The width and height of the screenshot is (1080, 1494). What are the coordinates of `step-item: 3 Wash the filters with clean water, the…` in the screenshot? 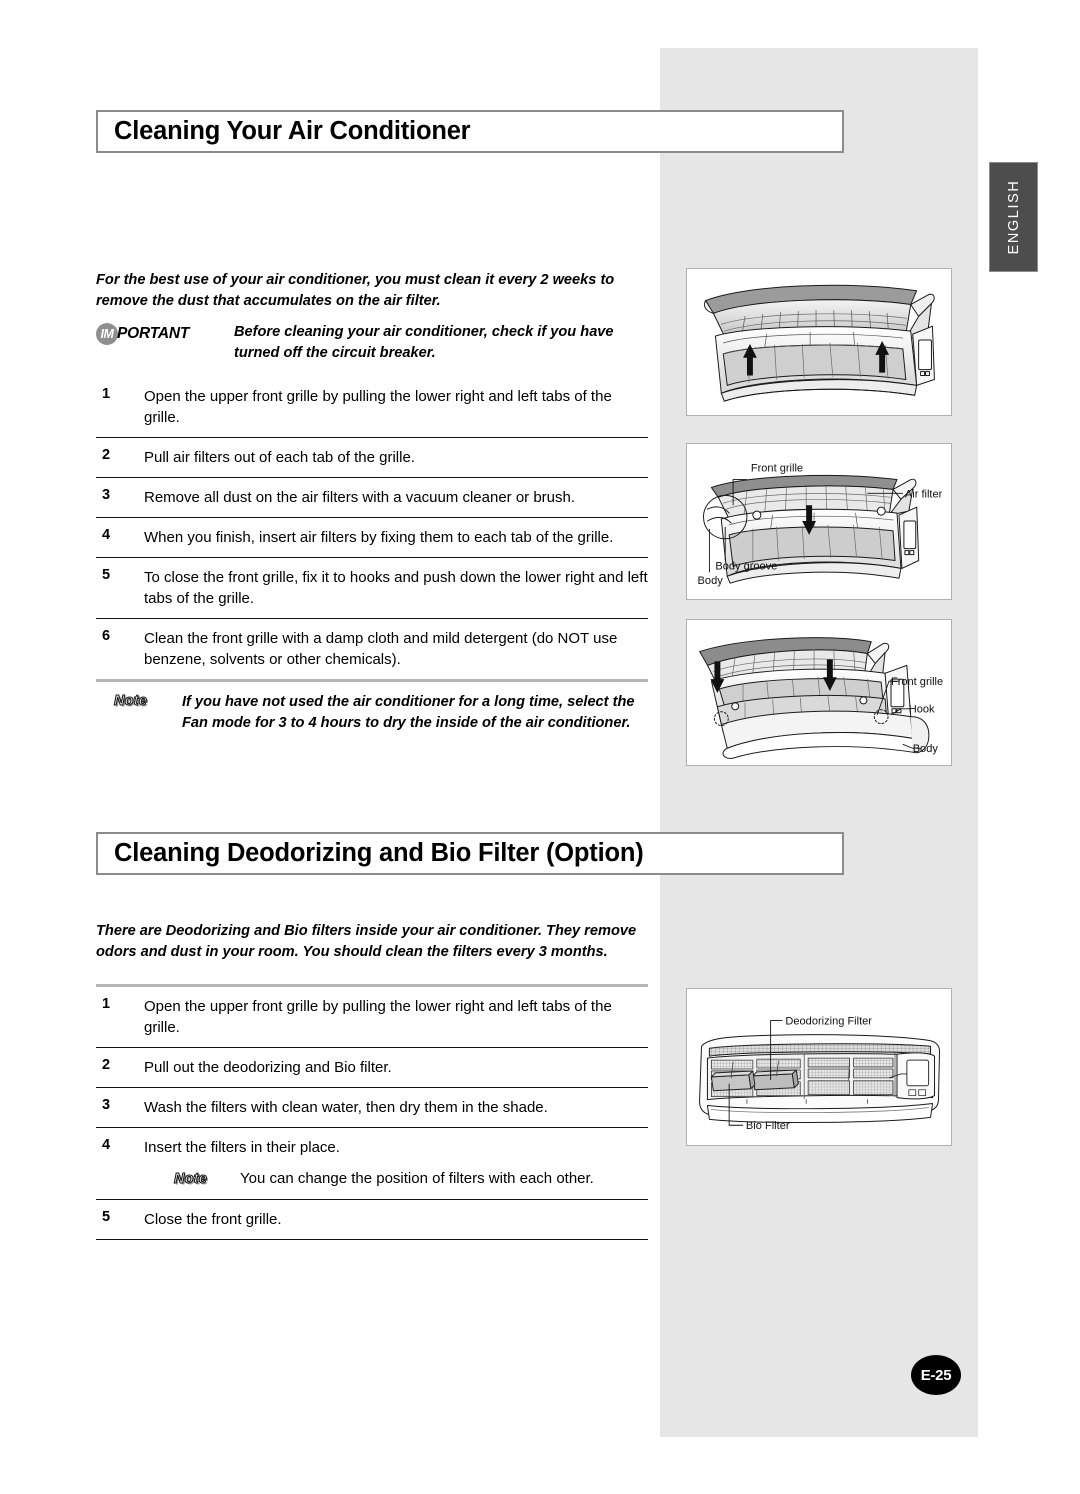 It's located at (372, 1107).